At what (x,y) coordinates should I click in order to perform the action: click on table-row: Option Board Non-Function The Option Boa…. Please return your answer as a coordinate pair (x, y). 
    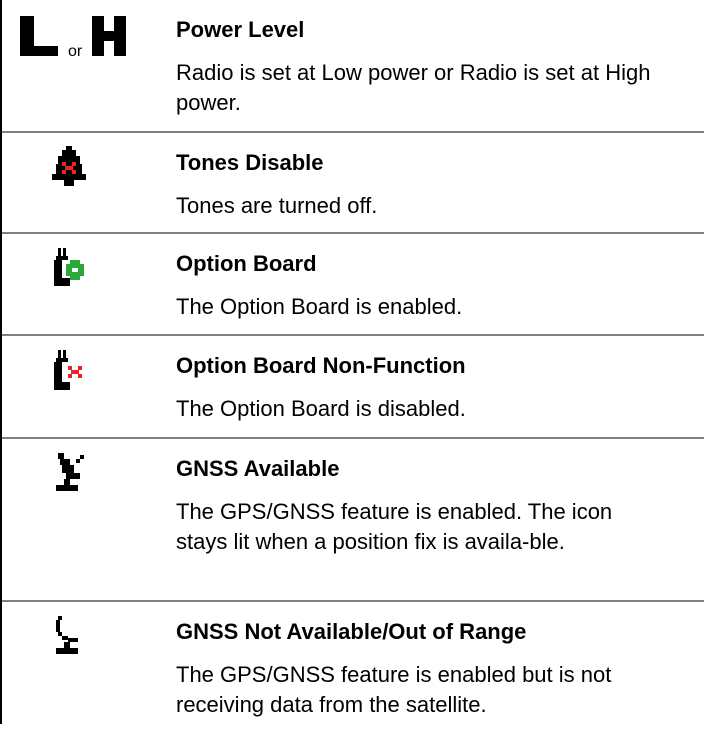
    Looking at the image, I should click on (353, 387).